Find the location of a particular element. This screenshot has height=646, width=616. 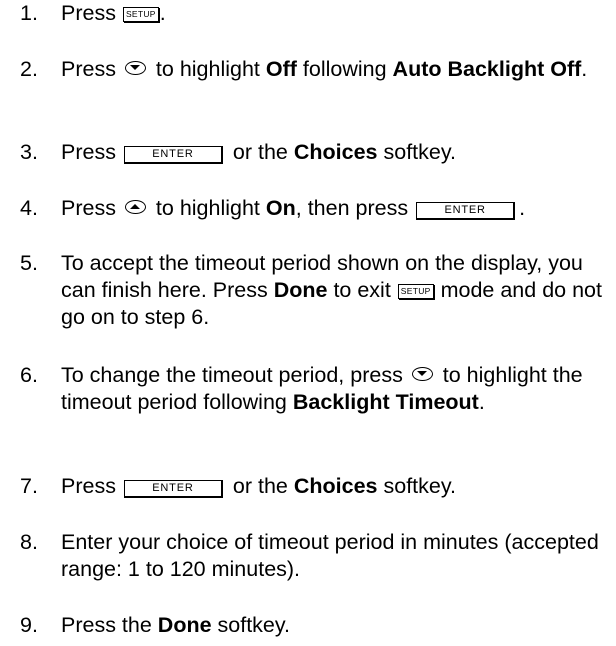

up-arrow-key-icon is located at coordinates (135, 207).